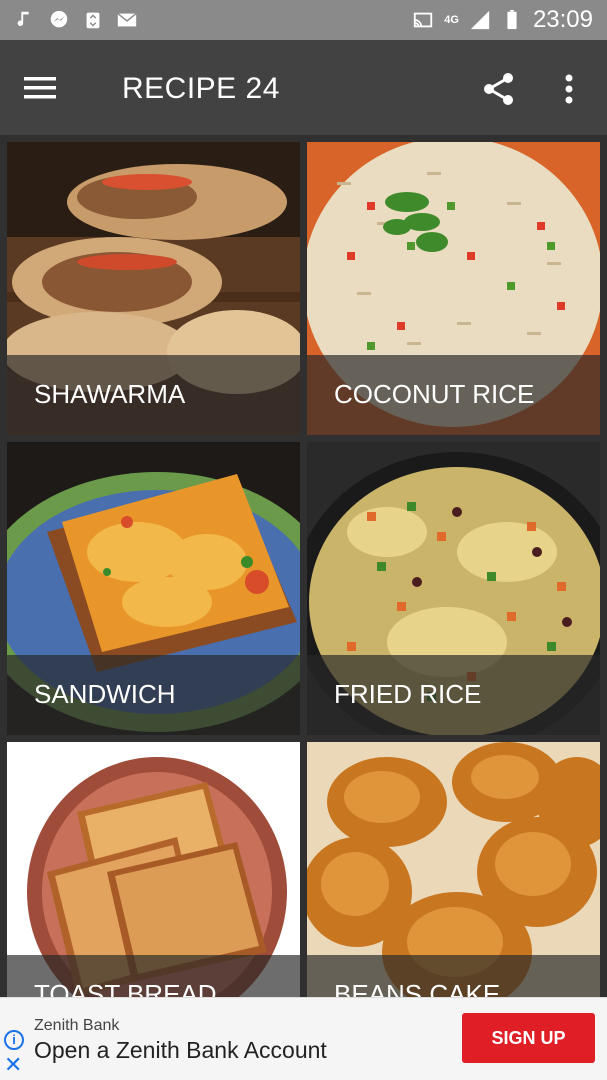 The height and width of the screenshot is (1080, 607). I want to click on network-type: 4G, so click(451, 20).